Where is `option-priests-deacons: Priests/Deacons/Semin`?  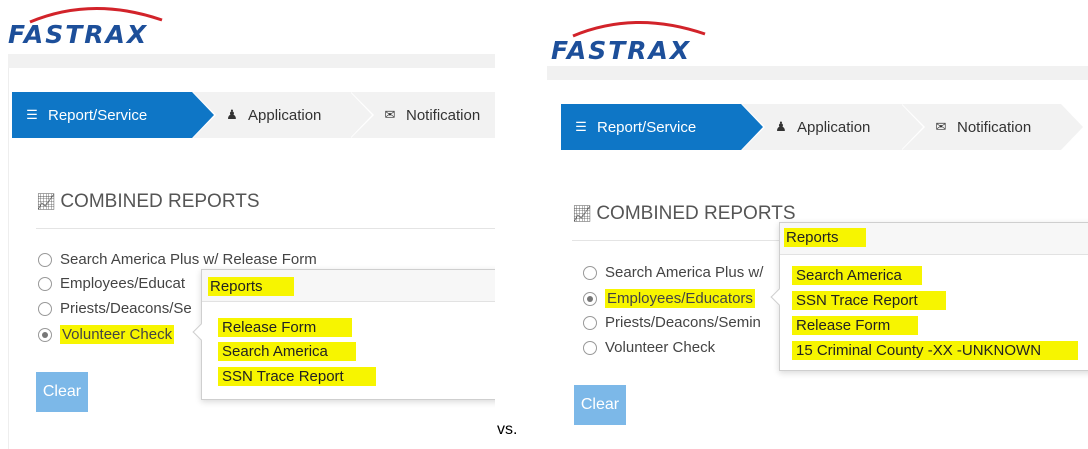
option-priests-deacons: Priests/Deacons/Semin is located at coordinates (672, 322).